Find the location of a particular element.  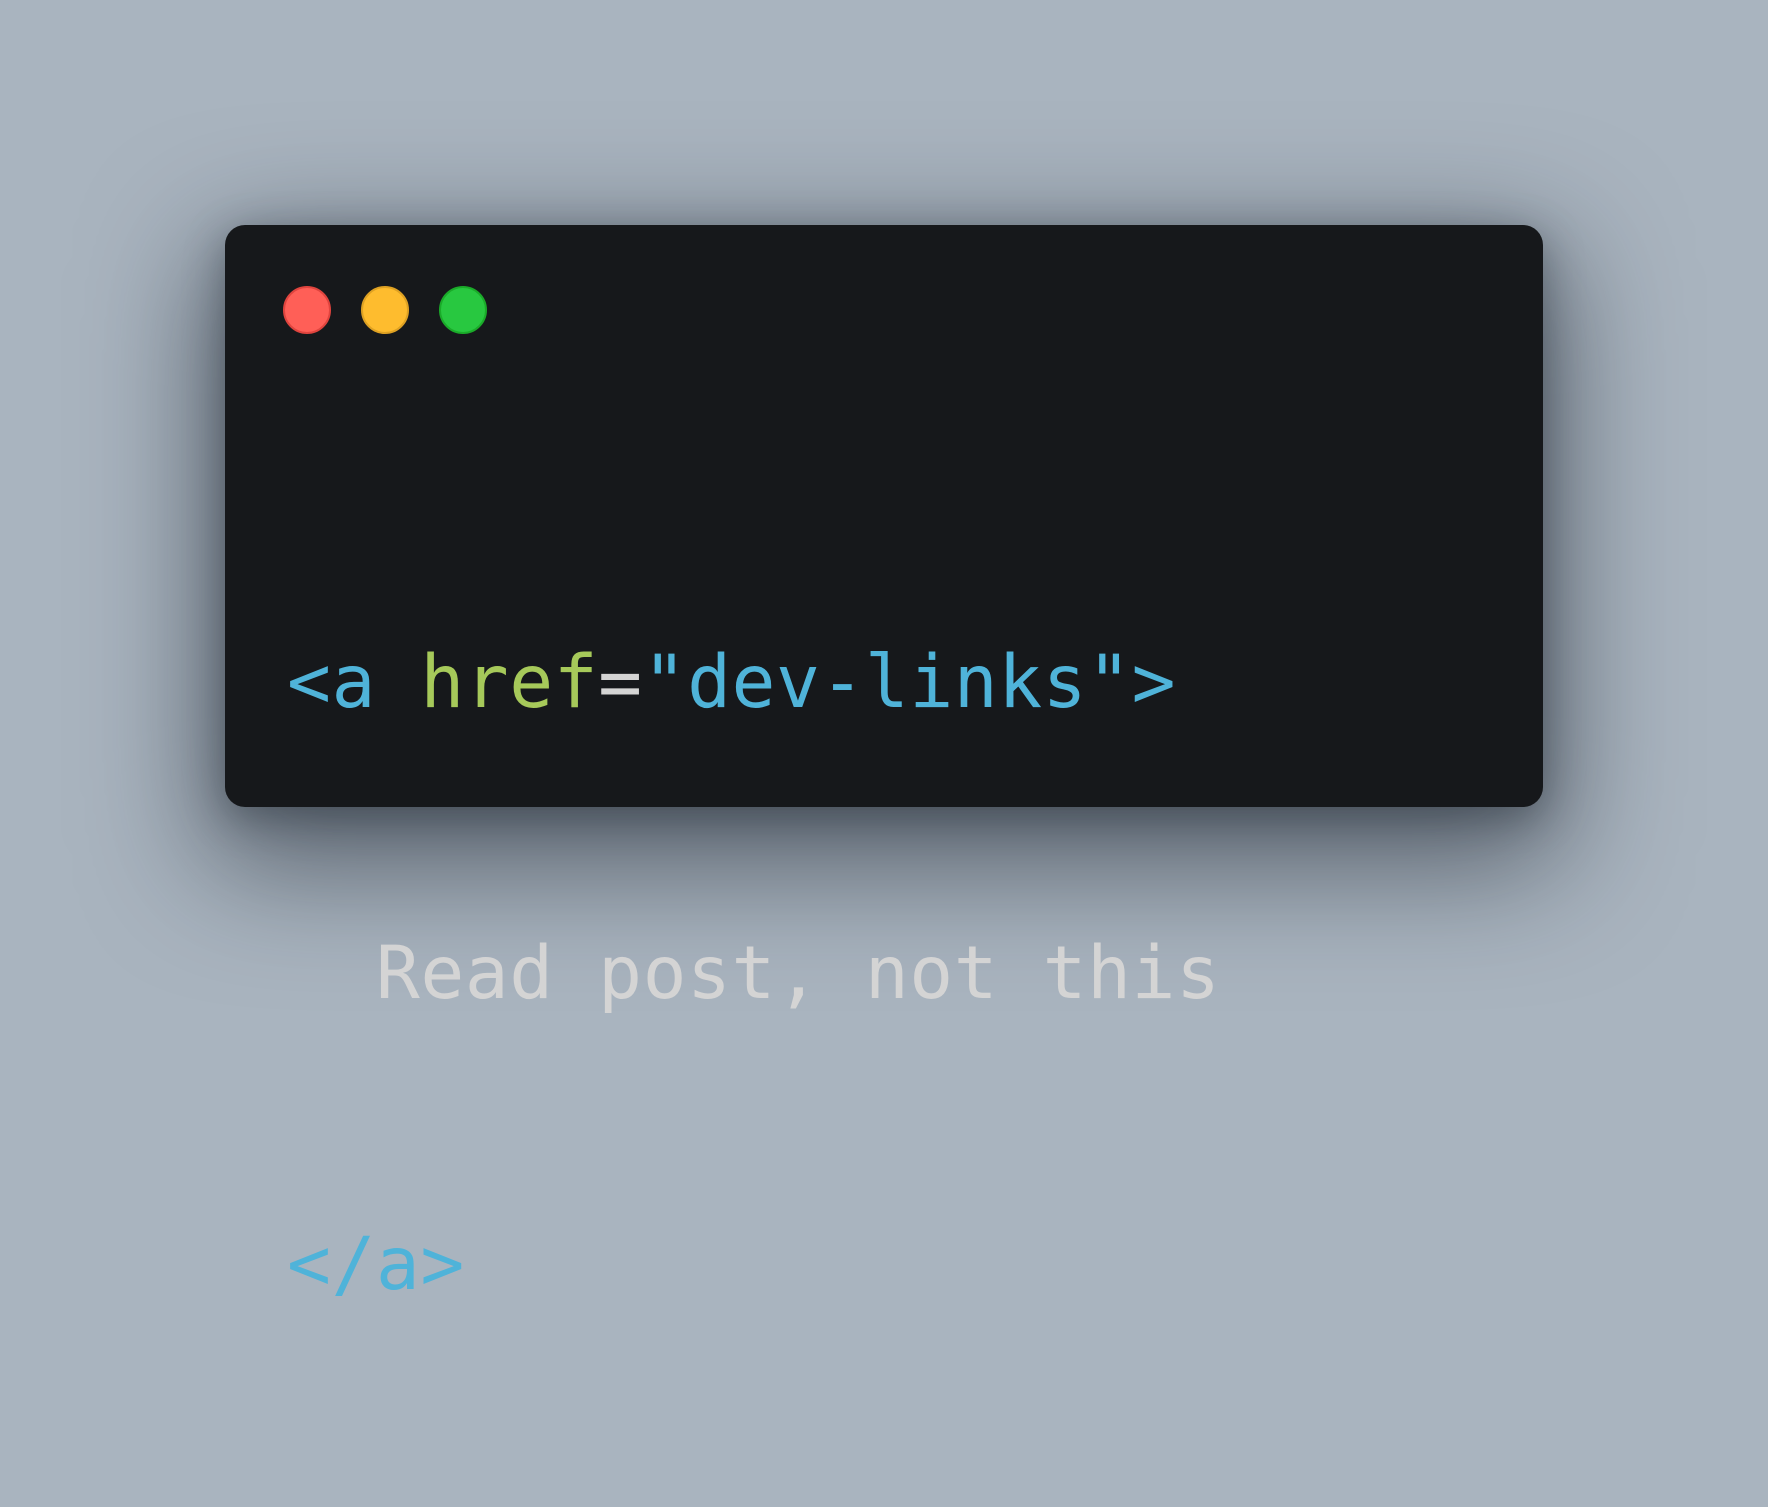

attribute-name-token: href is located at coordinates (509, 682).